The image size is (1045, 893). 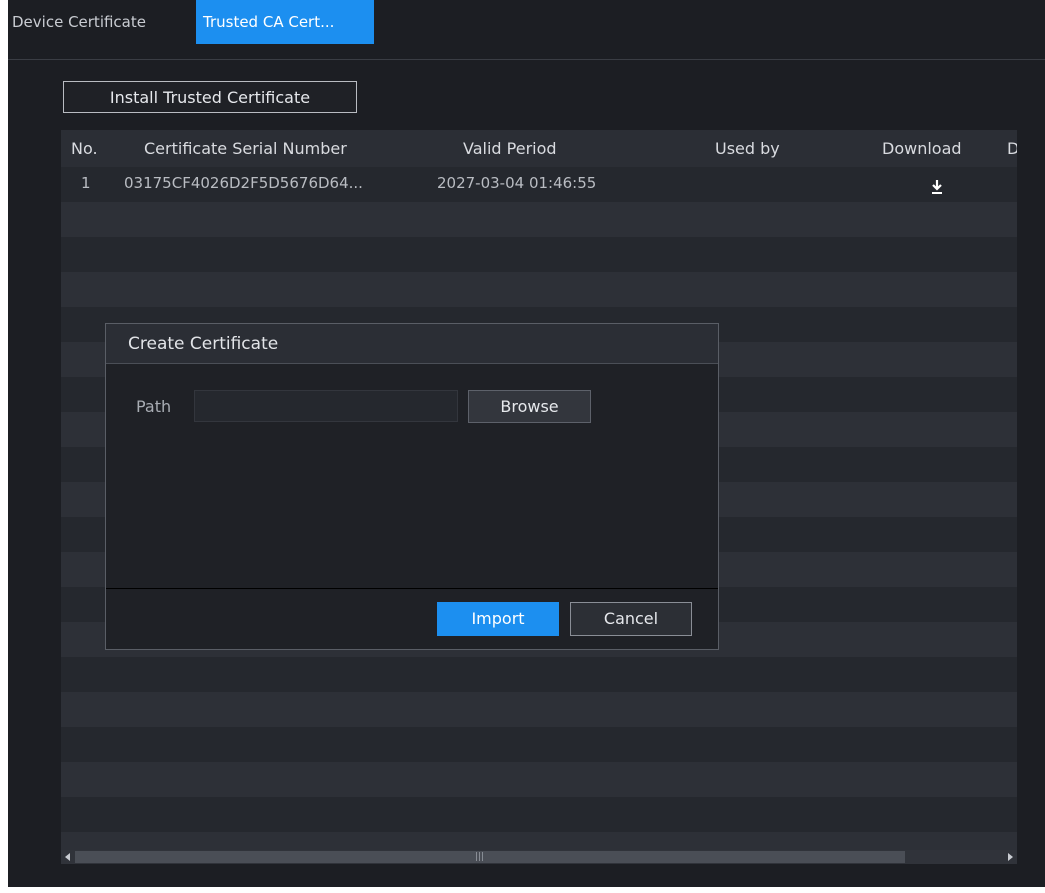 I want to click on install-trusted-certificate-button: Install Trusted Certificate, so click(x=210, y=97).